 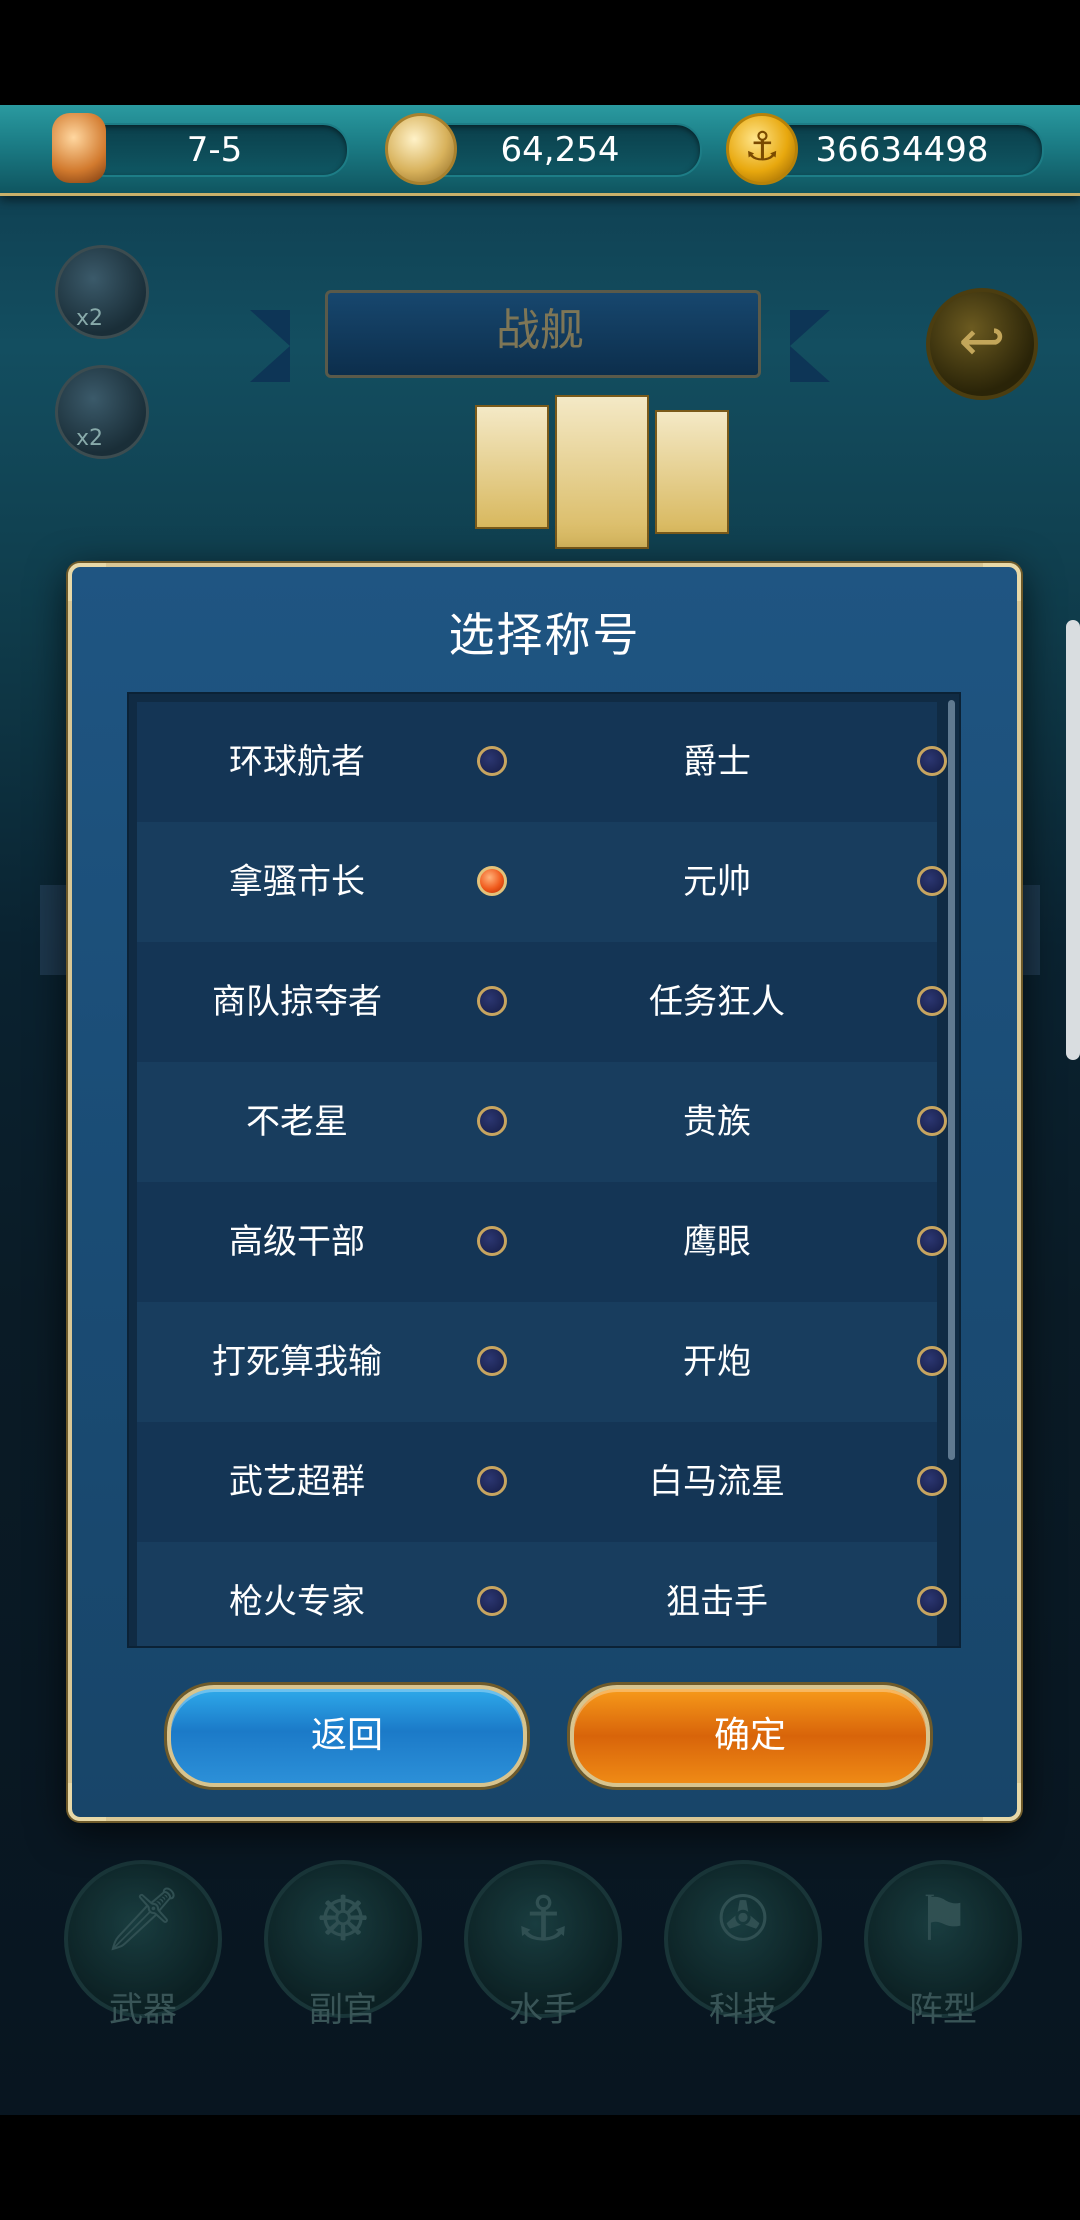 I want to click on list-row: 环球航者 爵士, so click(x=542, y=762).